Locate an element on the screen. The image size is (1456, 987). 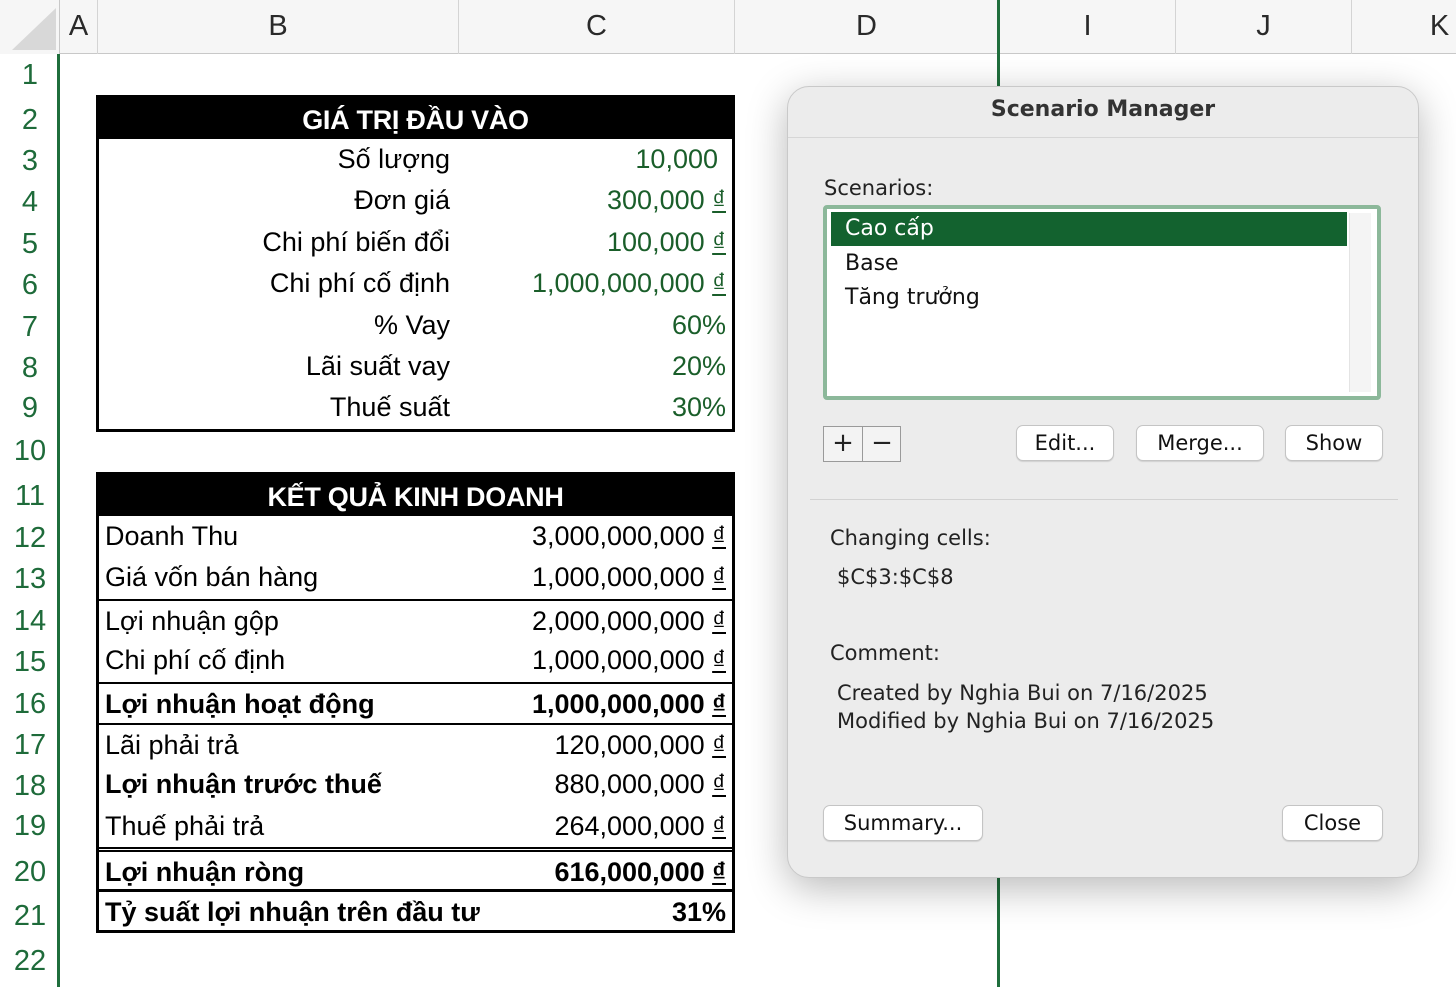
column-header-d: D is located at coordinates (867, 27).